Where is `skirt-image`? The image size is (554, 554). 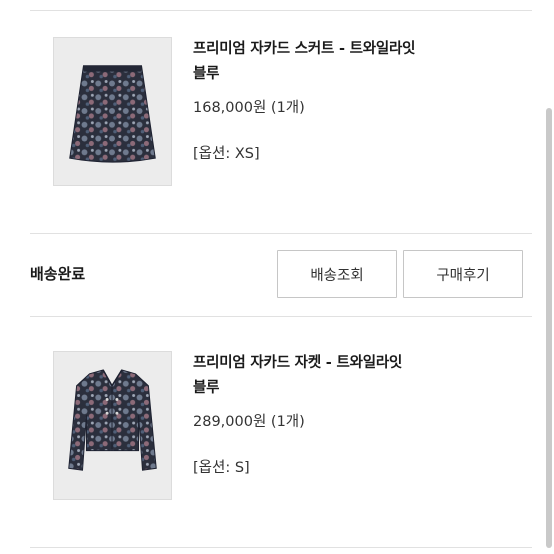
skirt-image is located at coordinates (112, 111).